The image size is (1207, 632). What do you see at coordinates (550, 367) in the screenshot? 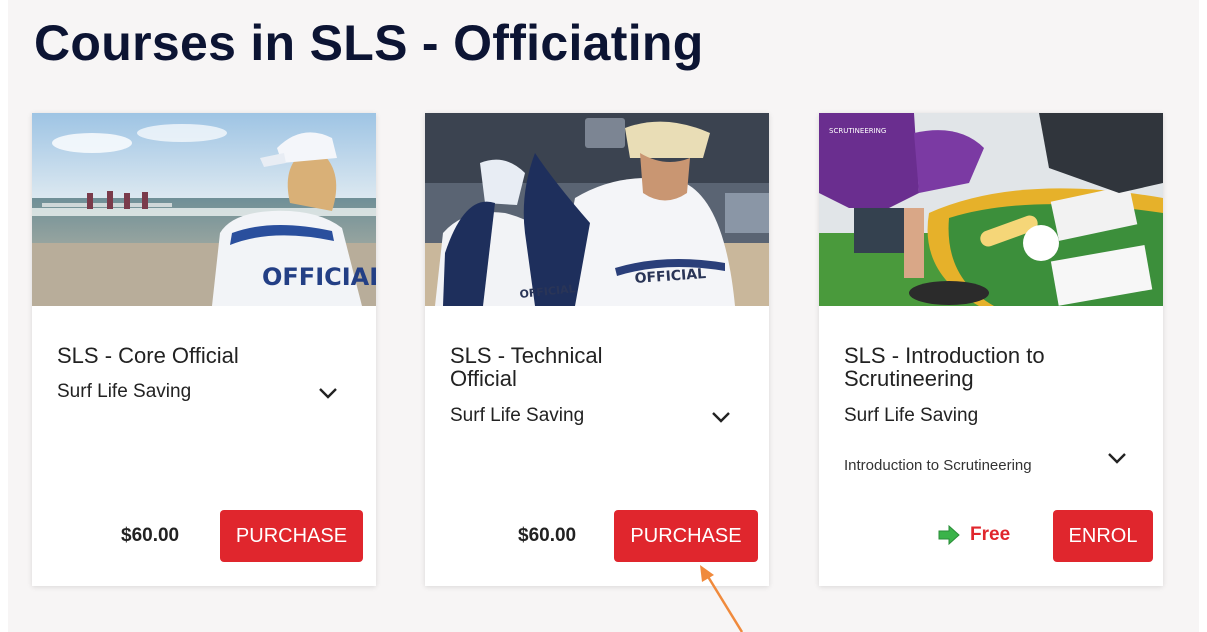
I see `course-title: SLS - Technical Official` at bounding box center [550, 367].